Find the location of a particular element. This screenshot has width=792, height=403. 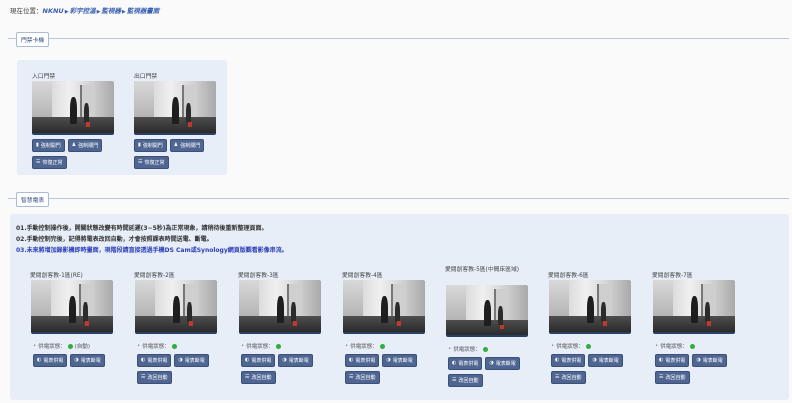

note-2: 02.手動控制完後，記得將電表改回自動，才會按照課表時間送電、斷電。 is located at coordinates (114, 239).